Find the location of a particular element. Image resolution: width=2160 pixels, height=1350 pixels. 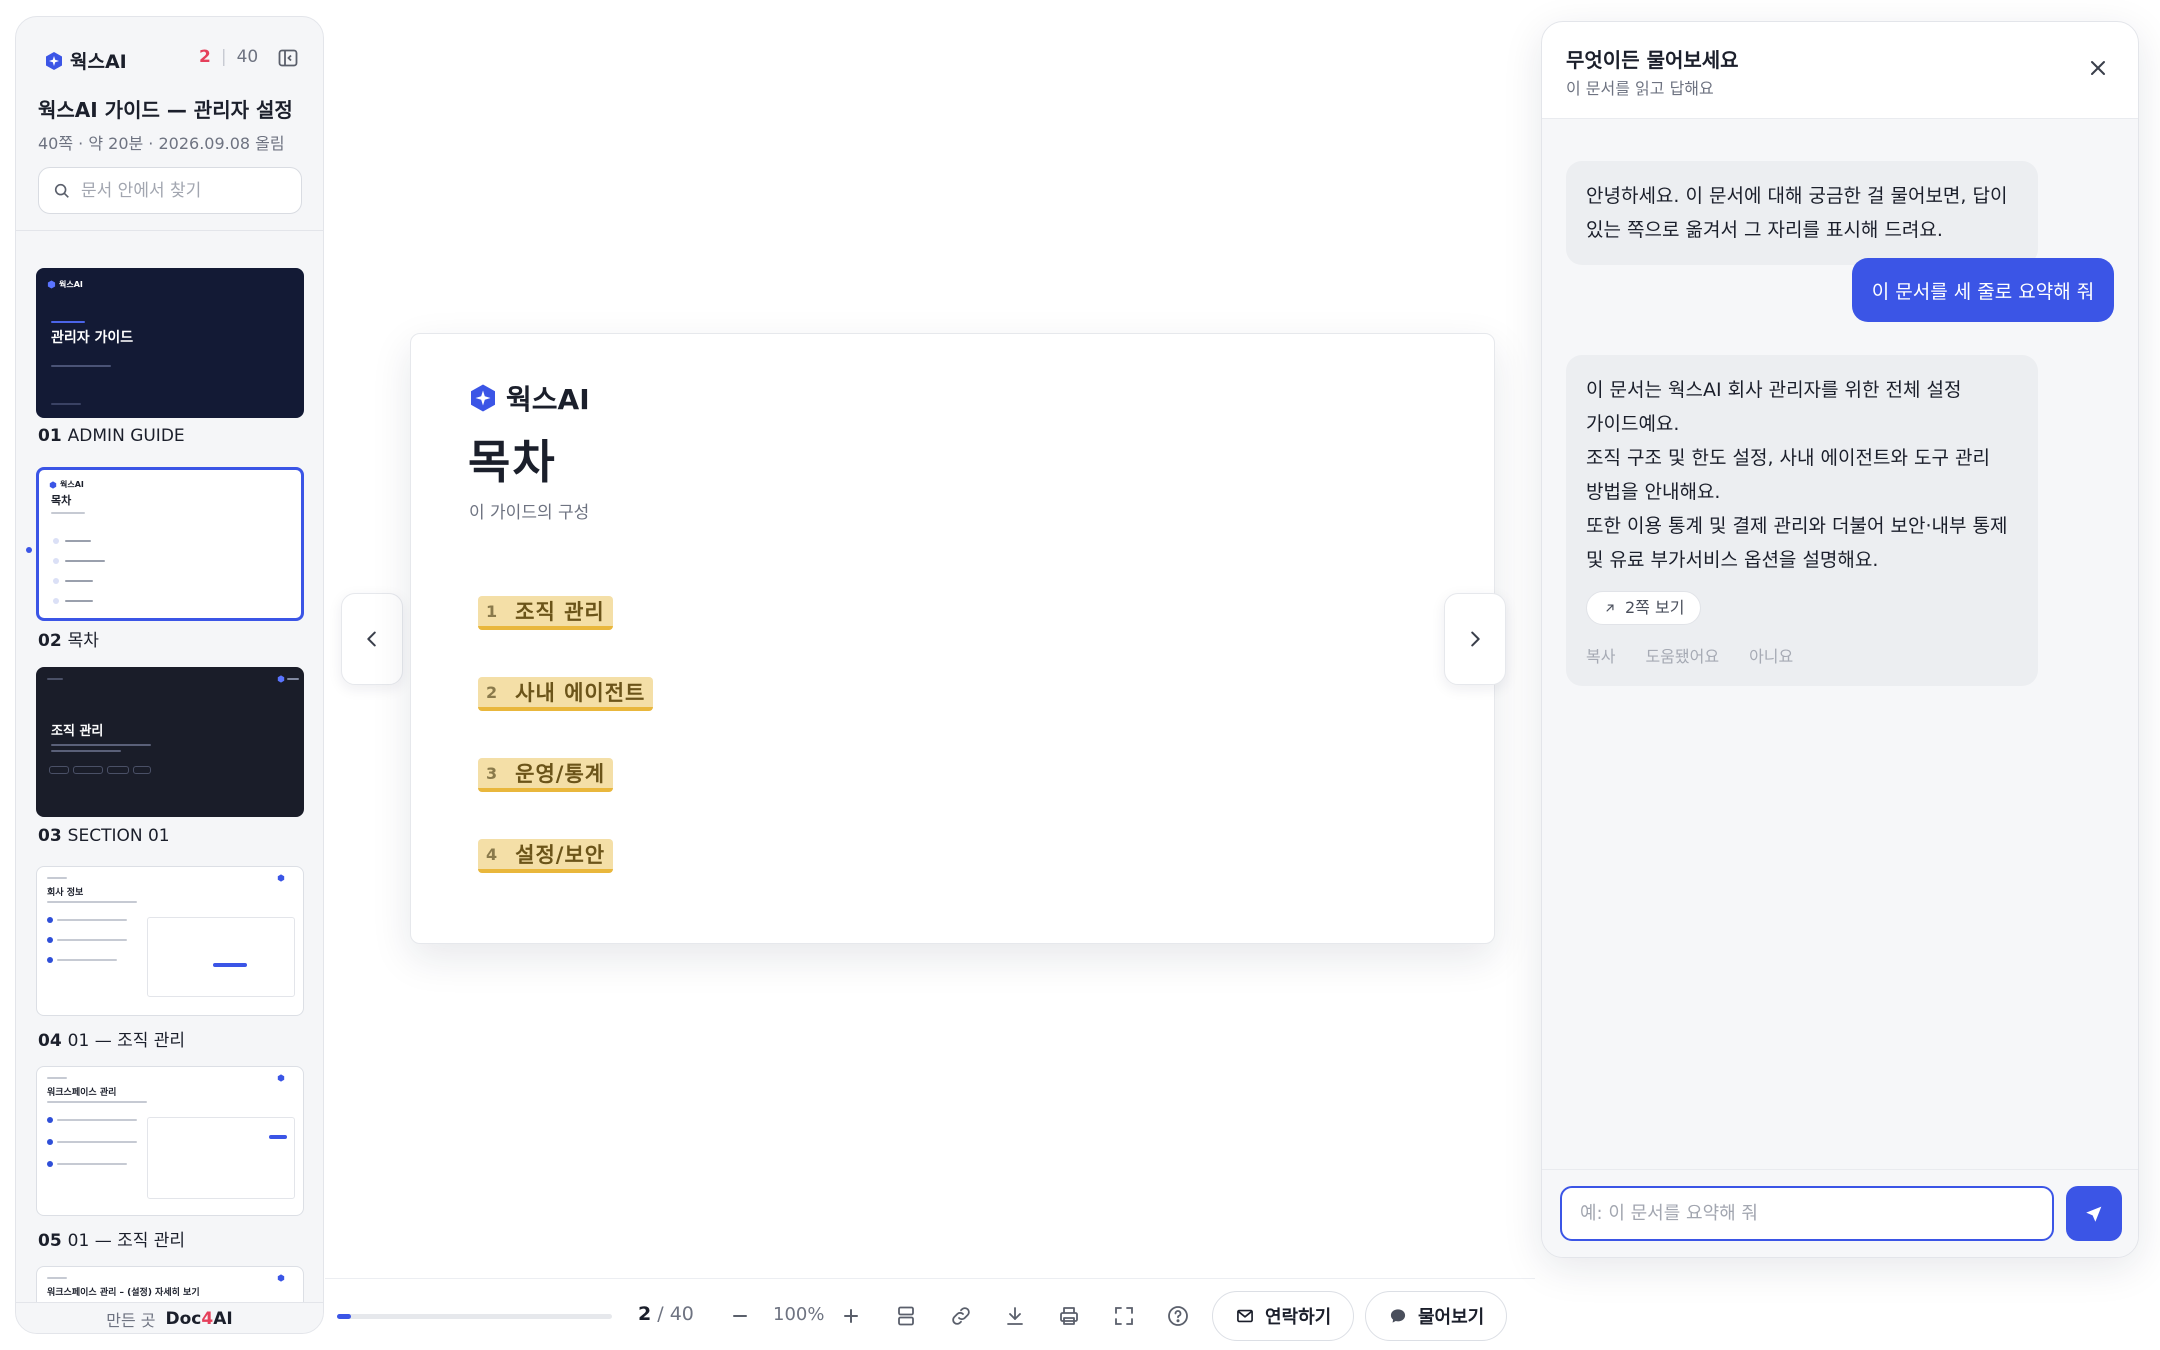

chat-composer is located at coordinates (1840, 1213).